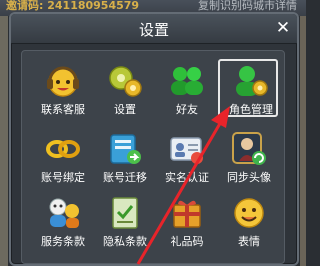 The image size is (320, 266). I want to click on grid-item-label: 角色管理, so click(251, 109).